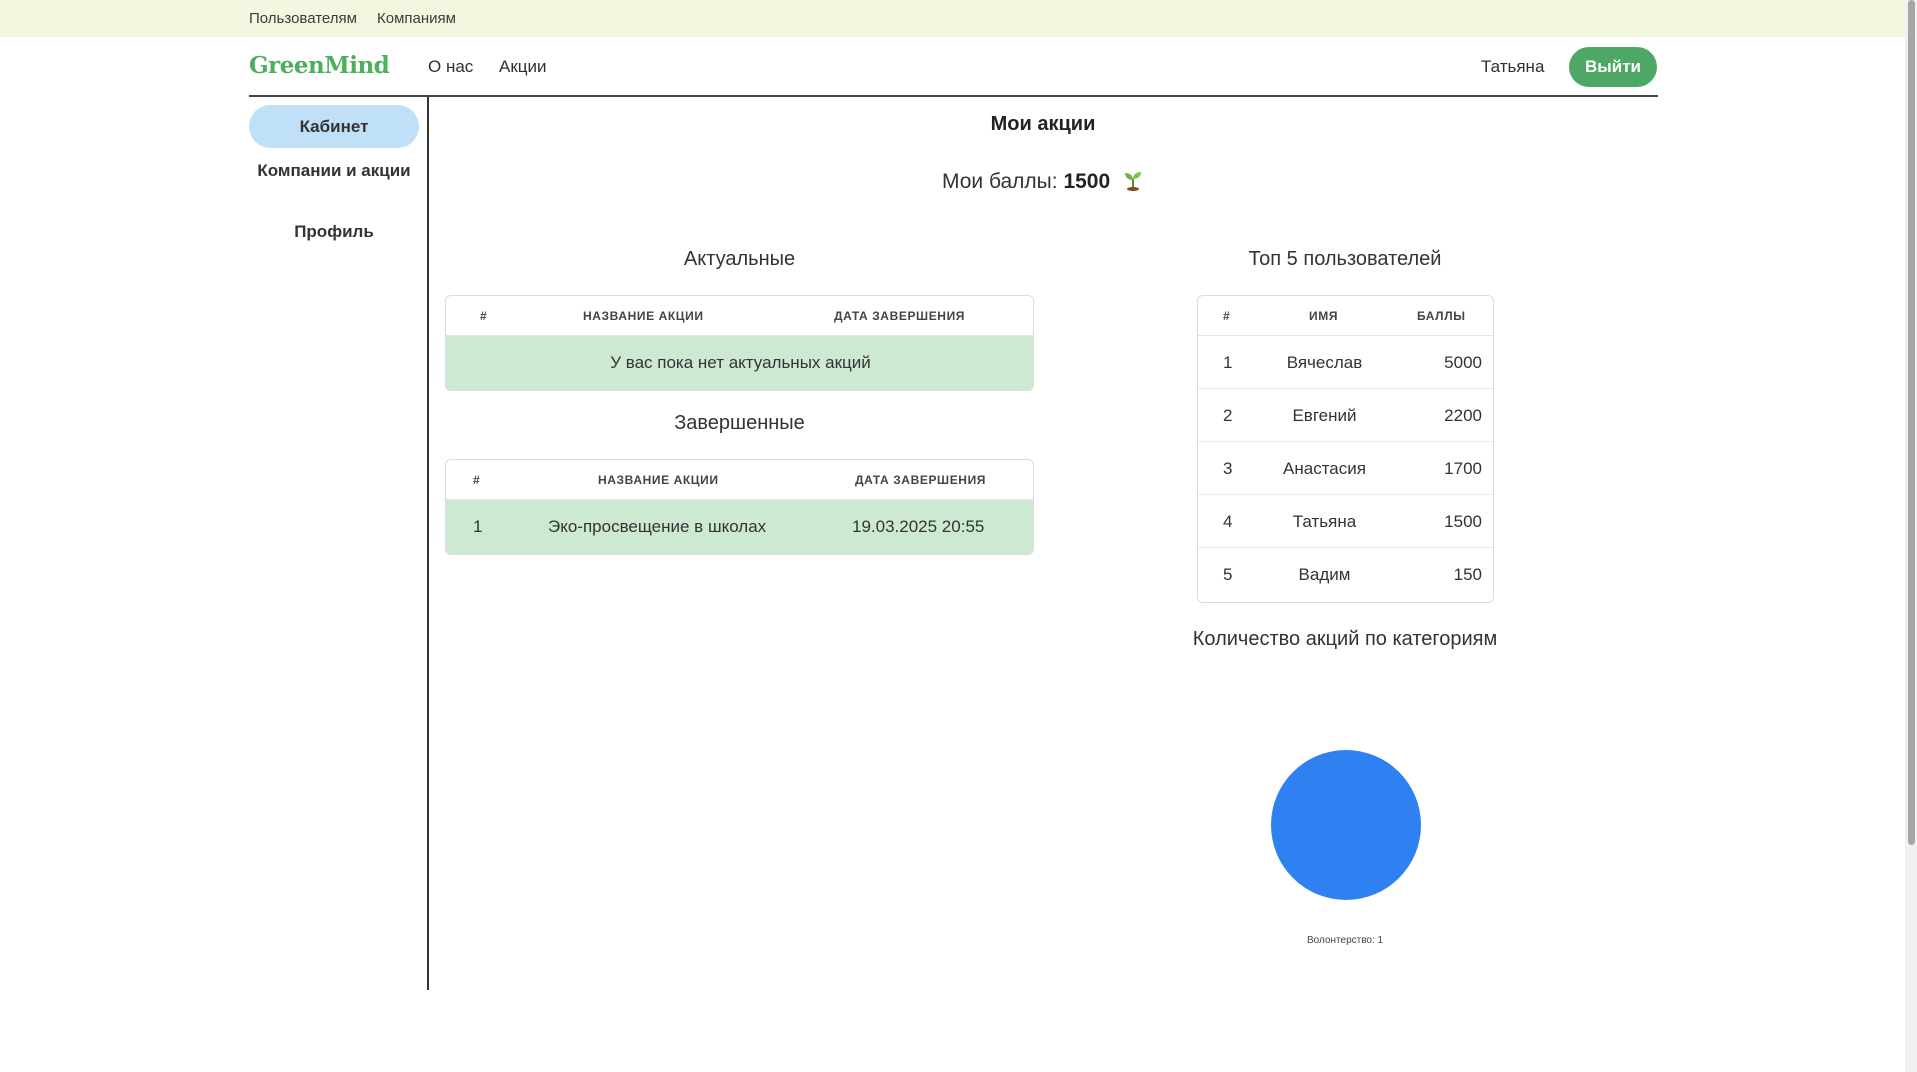  I want to click on cell-user-name: Вадим, so click(1324, 574).